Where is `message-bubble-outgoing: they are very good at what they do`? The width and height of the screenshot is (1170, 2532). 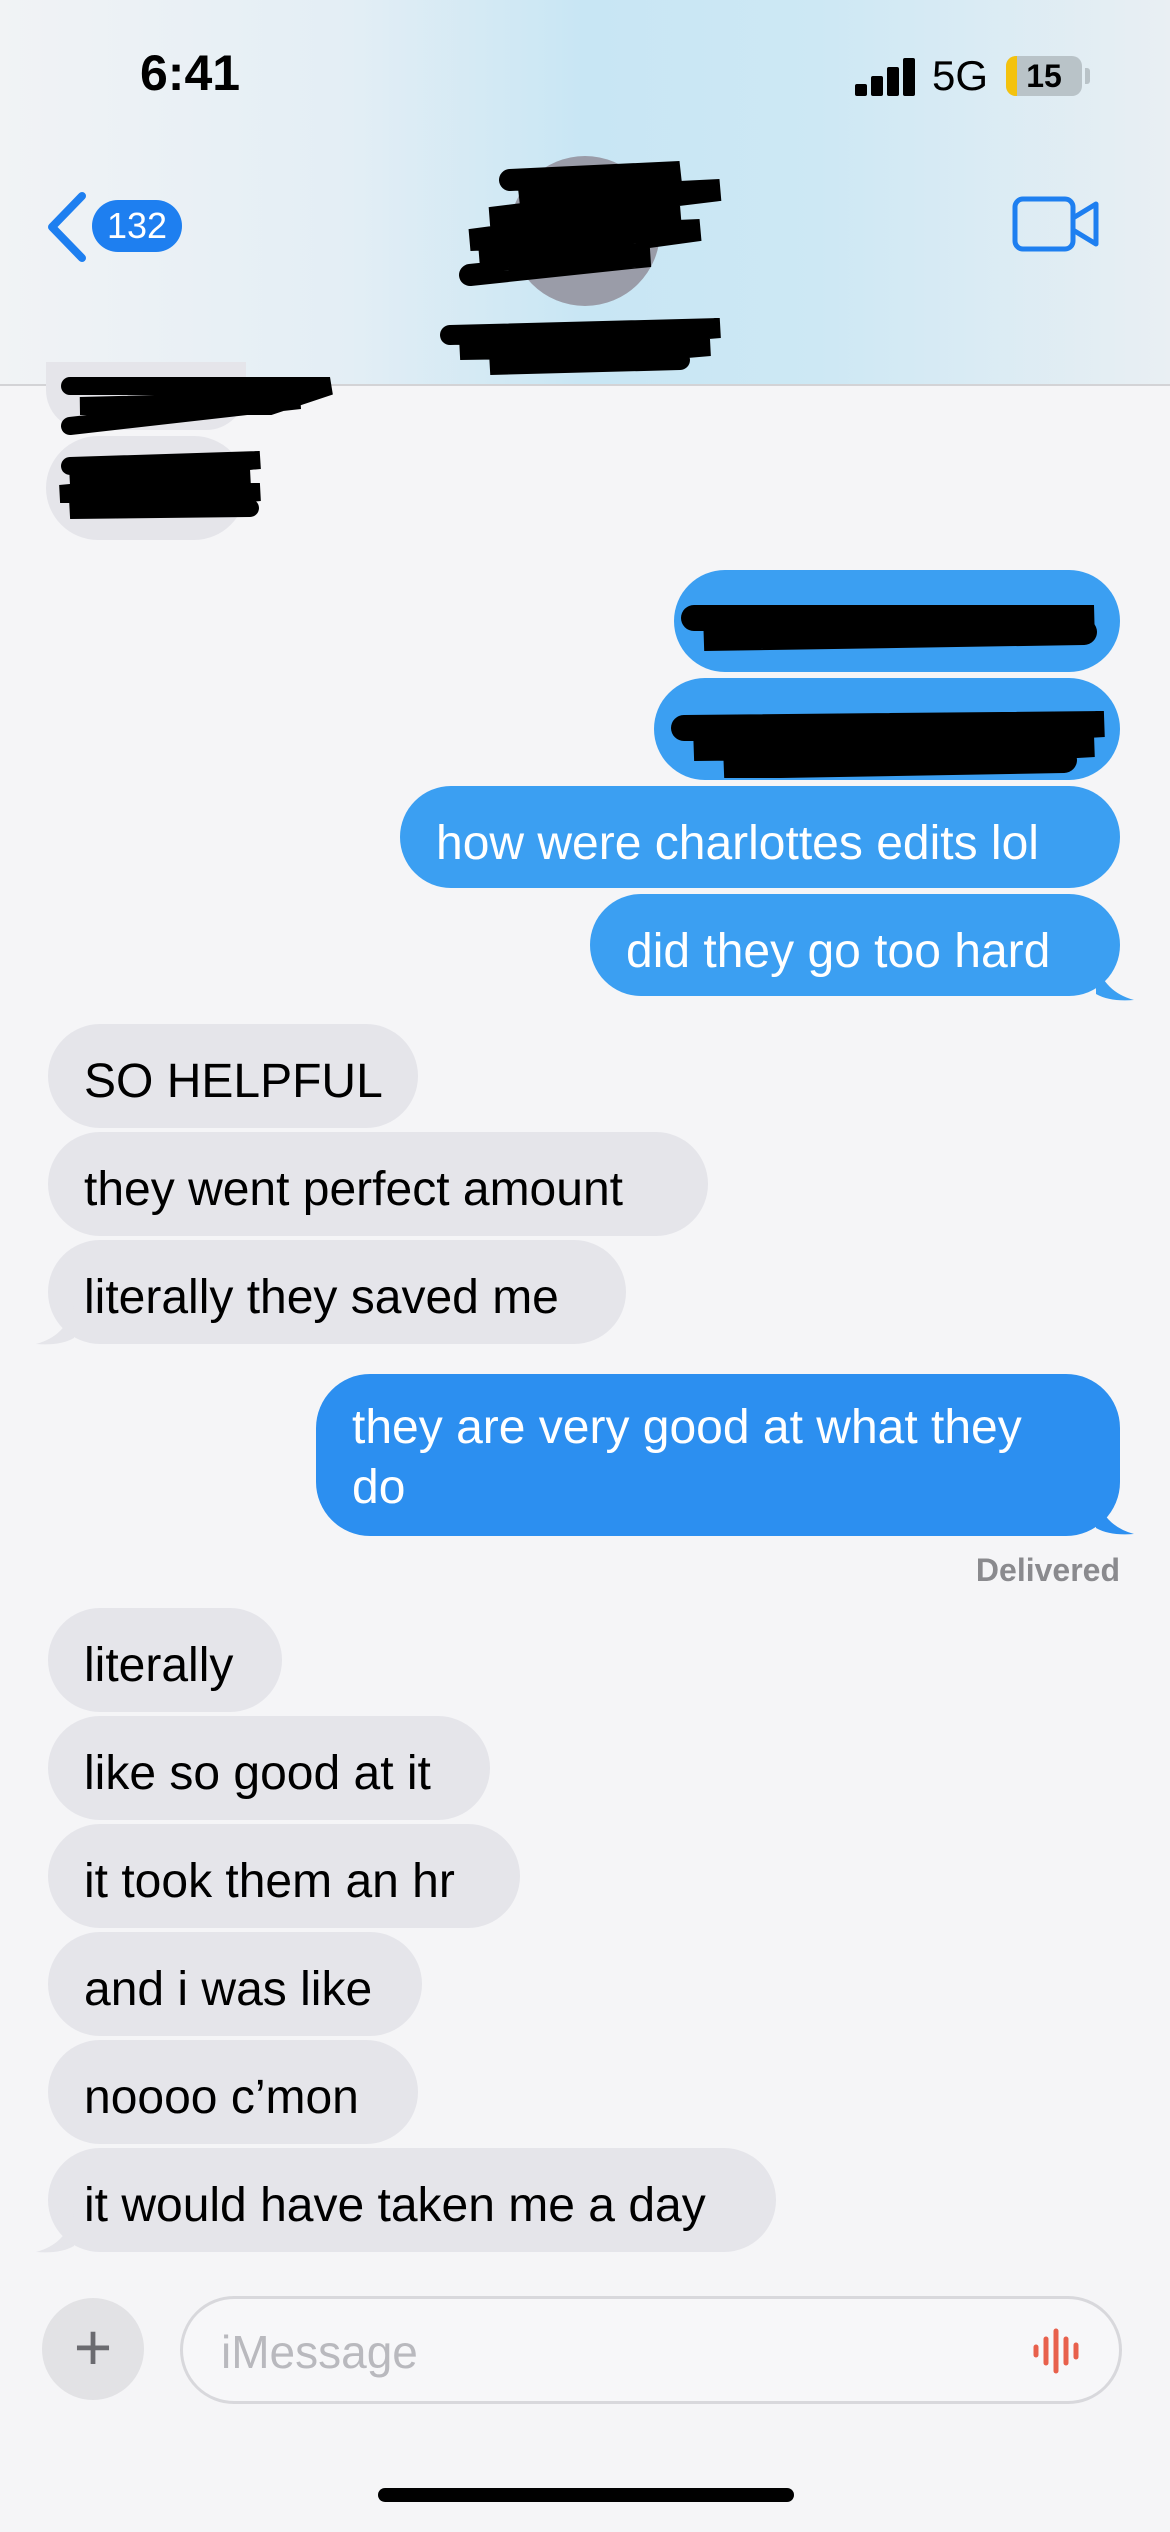 message-bubble-outgoing: they are very good at what they do is located at coordinates (718, 1455).